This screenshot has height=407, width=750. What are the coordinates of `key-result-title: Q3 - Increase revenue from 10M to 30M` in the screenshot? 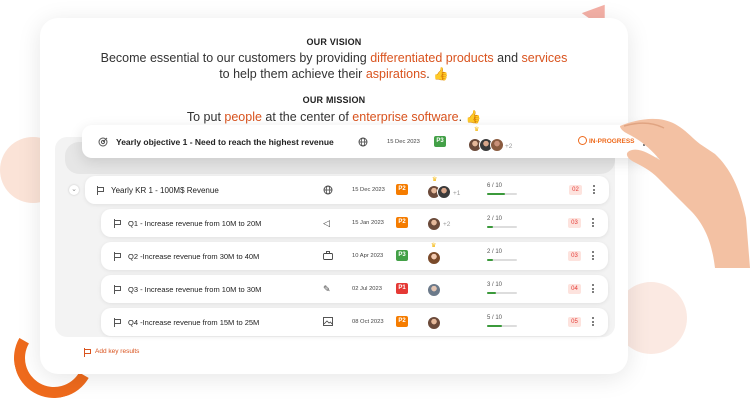 It's located at (195, 289).